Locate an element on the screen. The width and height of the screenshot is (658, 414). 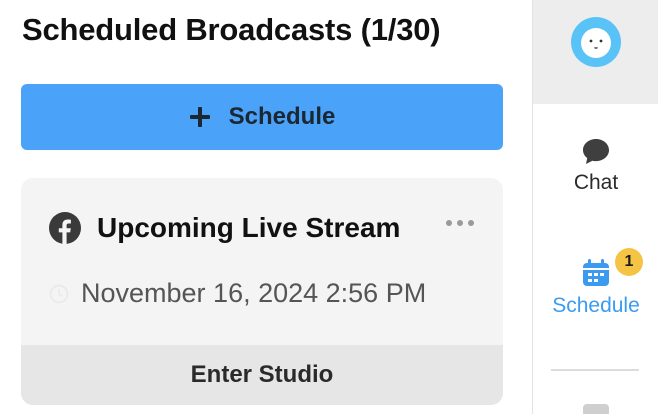
broadcast-datetime-row: November 16, 2024 2:56 PM is located at coordinates (237, 293).